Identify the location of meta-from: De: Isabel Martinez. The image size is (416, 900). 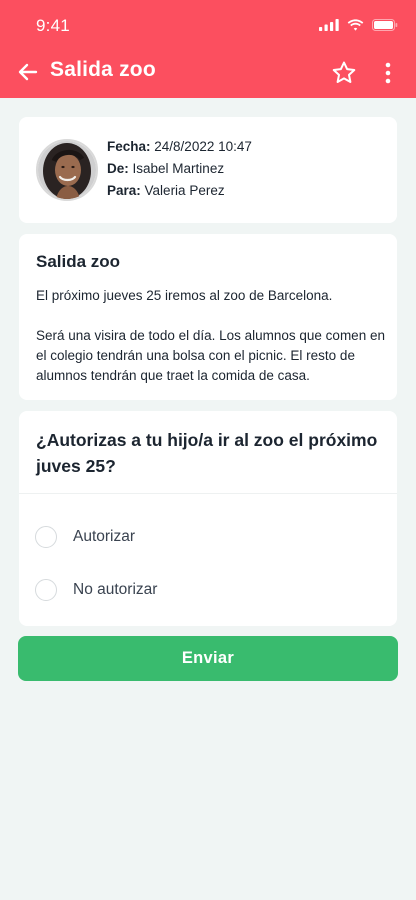
(165, 168).